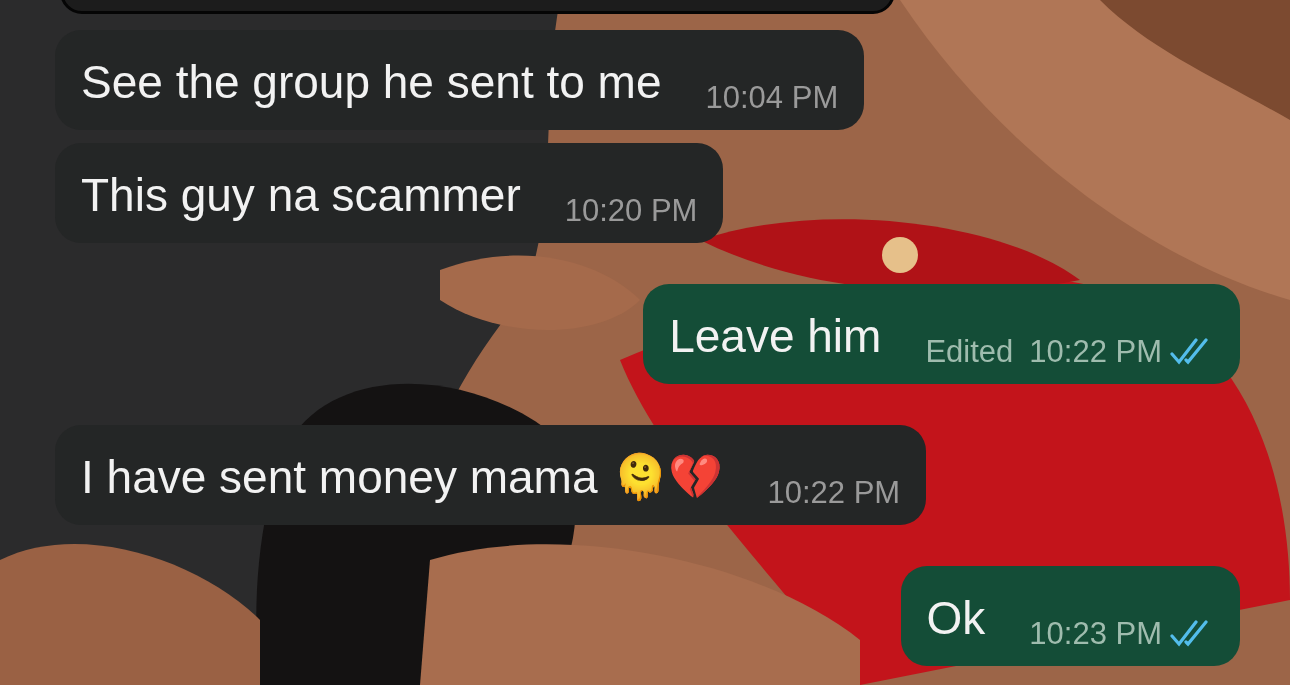 The height and width of the screenshot is (685, 1290). What do you see at coordinates (772, 98) in the screenshot?
I see `message-time: 10:04 PM` at bounding box center [772, 98].